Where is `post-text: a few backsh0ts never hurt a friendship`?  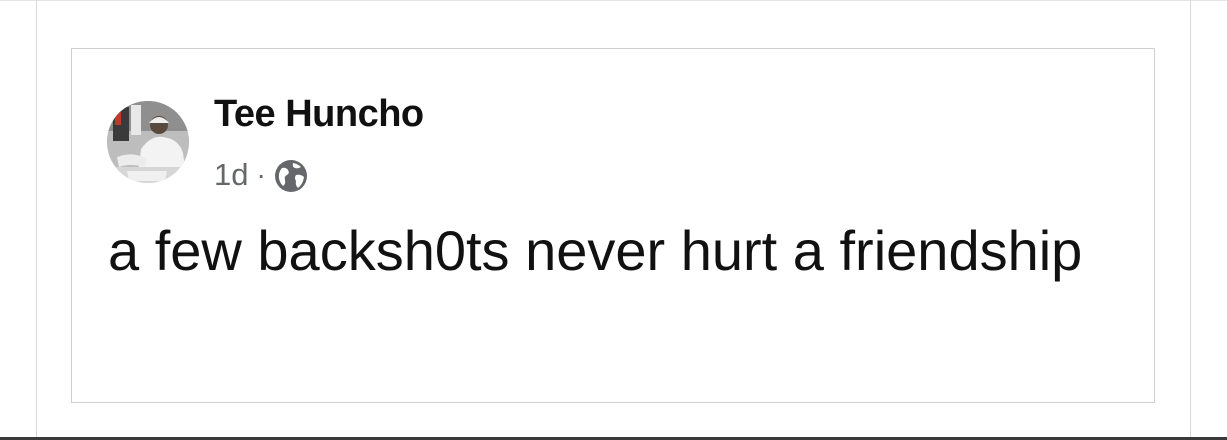
post-text: a few backsh0ts never hurt a friendship is located at coordinates (595, 250).